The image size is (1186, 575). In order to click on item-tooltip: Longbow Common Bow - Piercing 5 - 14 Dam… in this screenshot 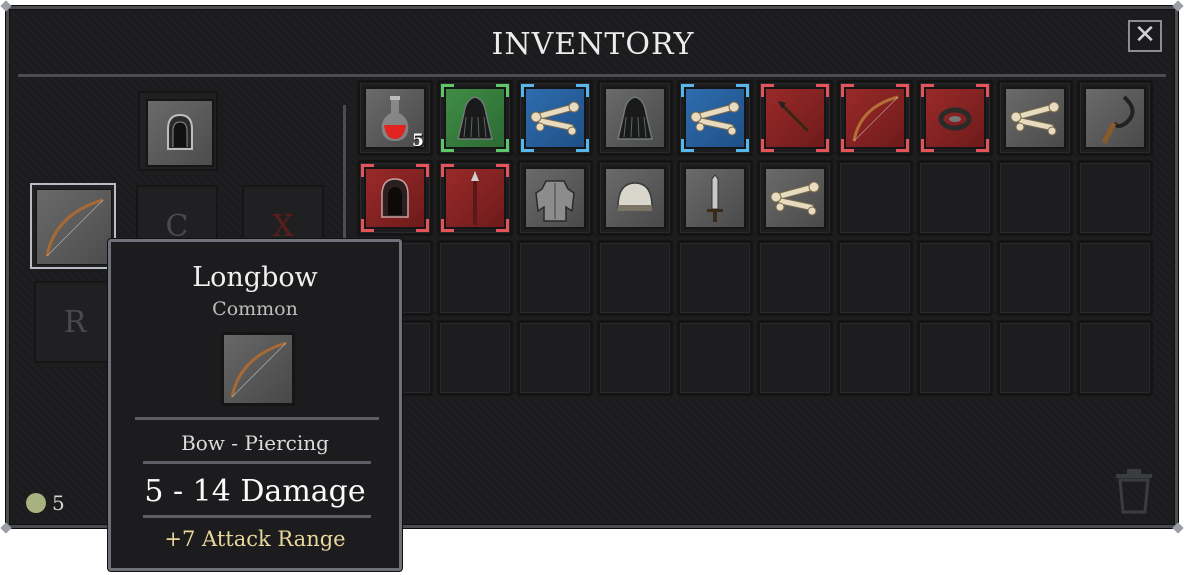, I will do `click(255, 405)`.